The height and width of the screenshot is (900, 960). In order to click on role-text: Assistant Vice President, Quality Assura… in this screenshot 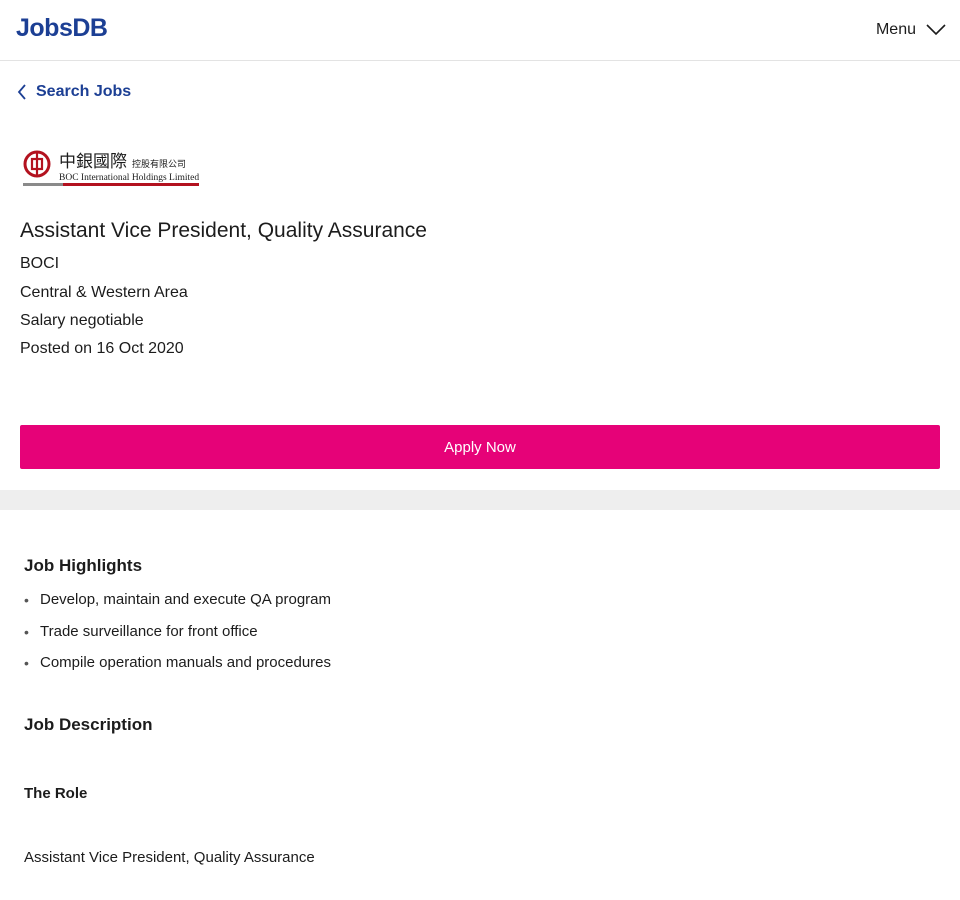, I will do `click(169, 857)`.